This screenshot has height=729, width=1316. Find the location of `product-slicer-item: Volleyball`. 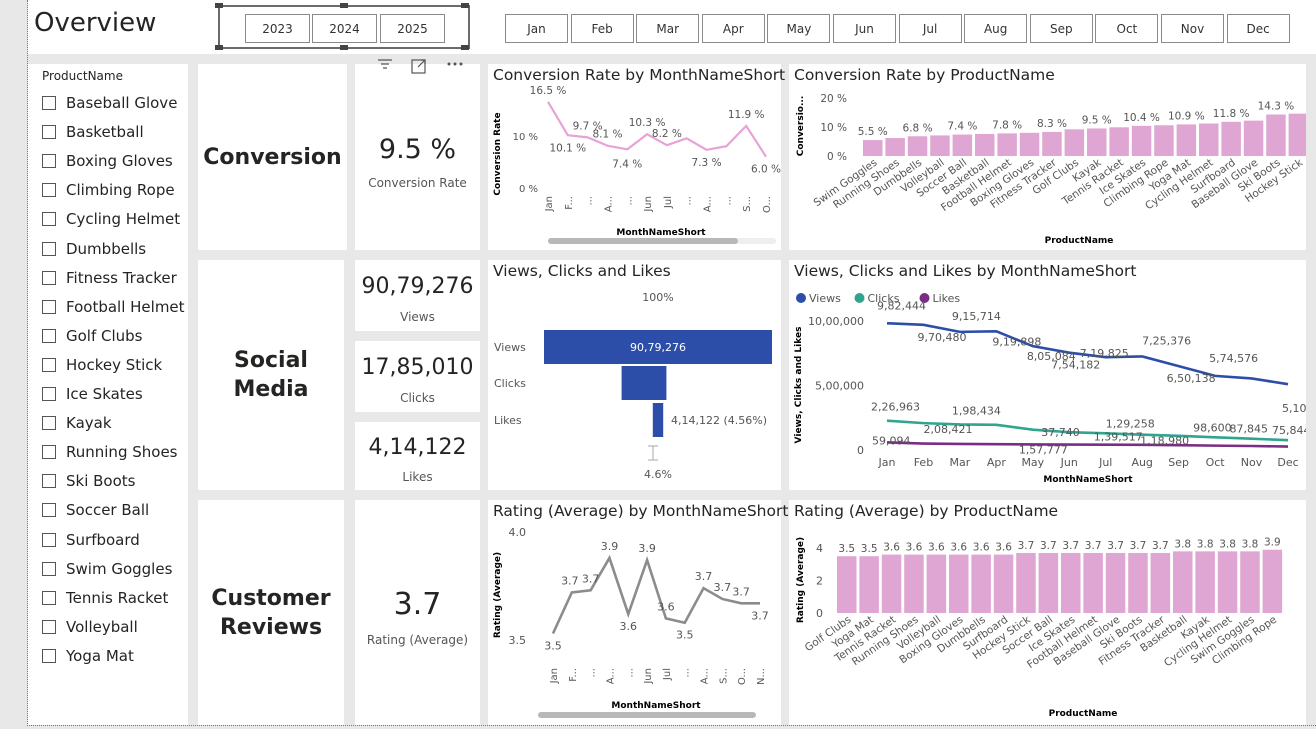

product-slicer-item: Volleyball is located at coordinates (90, 627).